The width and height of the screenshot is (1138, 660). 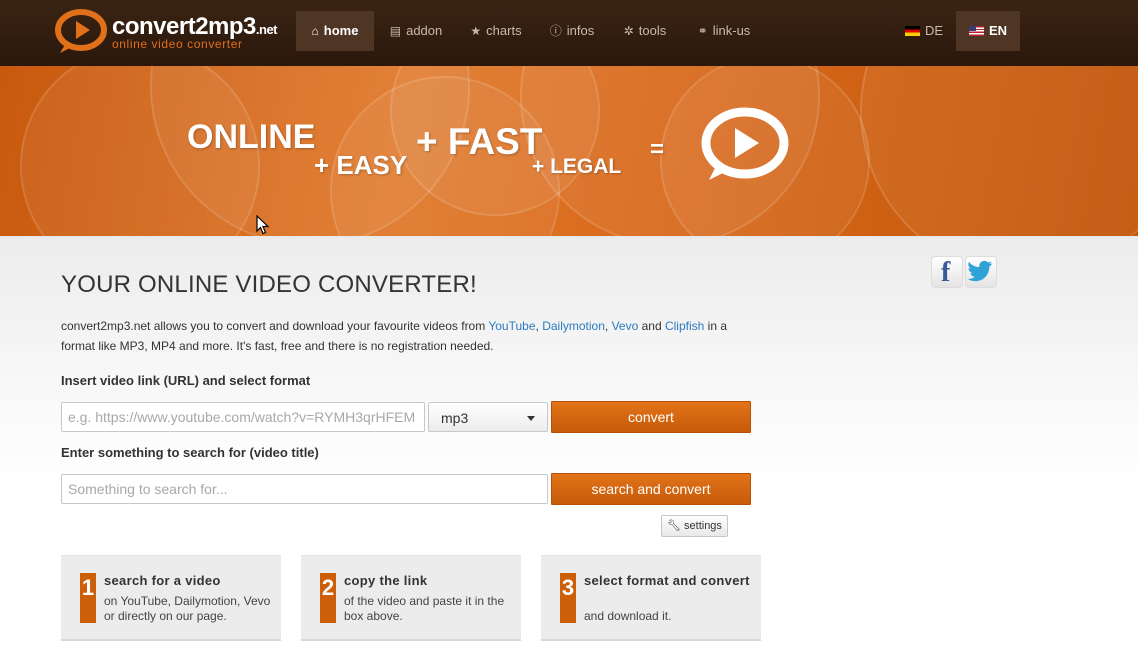 What do you see at coordinates (416, 31) in the screenshot?
I see `nav-addon: ▤ addon` at bounding box center [416, 31].